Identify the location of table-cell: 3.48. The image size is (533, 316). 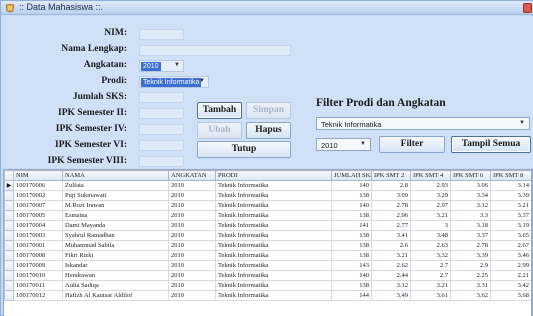
(430, 235).